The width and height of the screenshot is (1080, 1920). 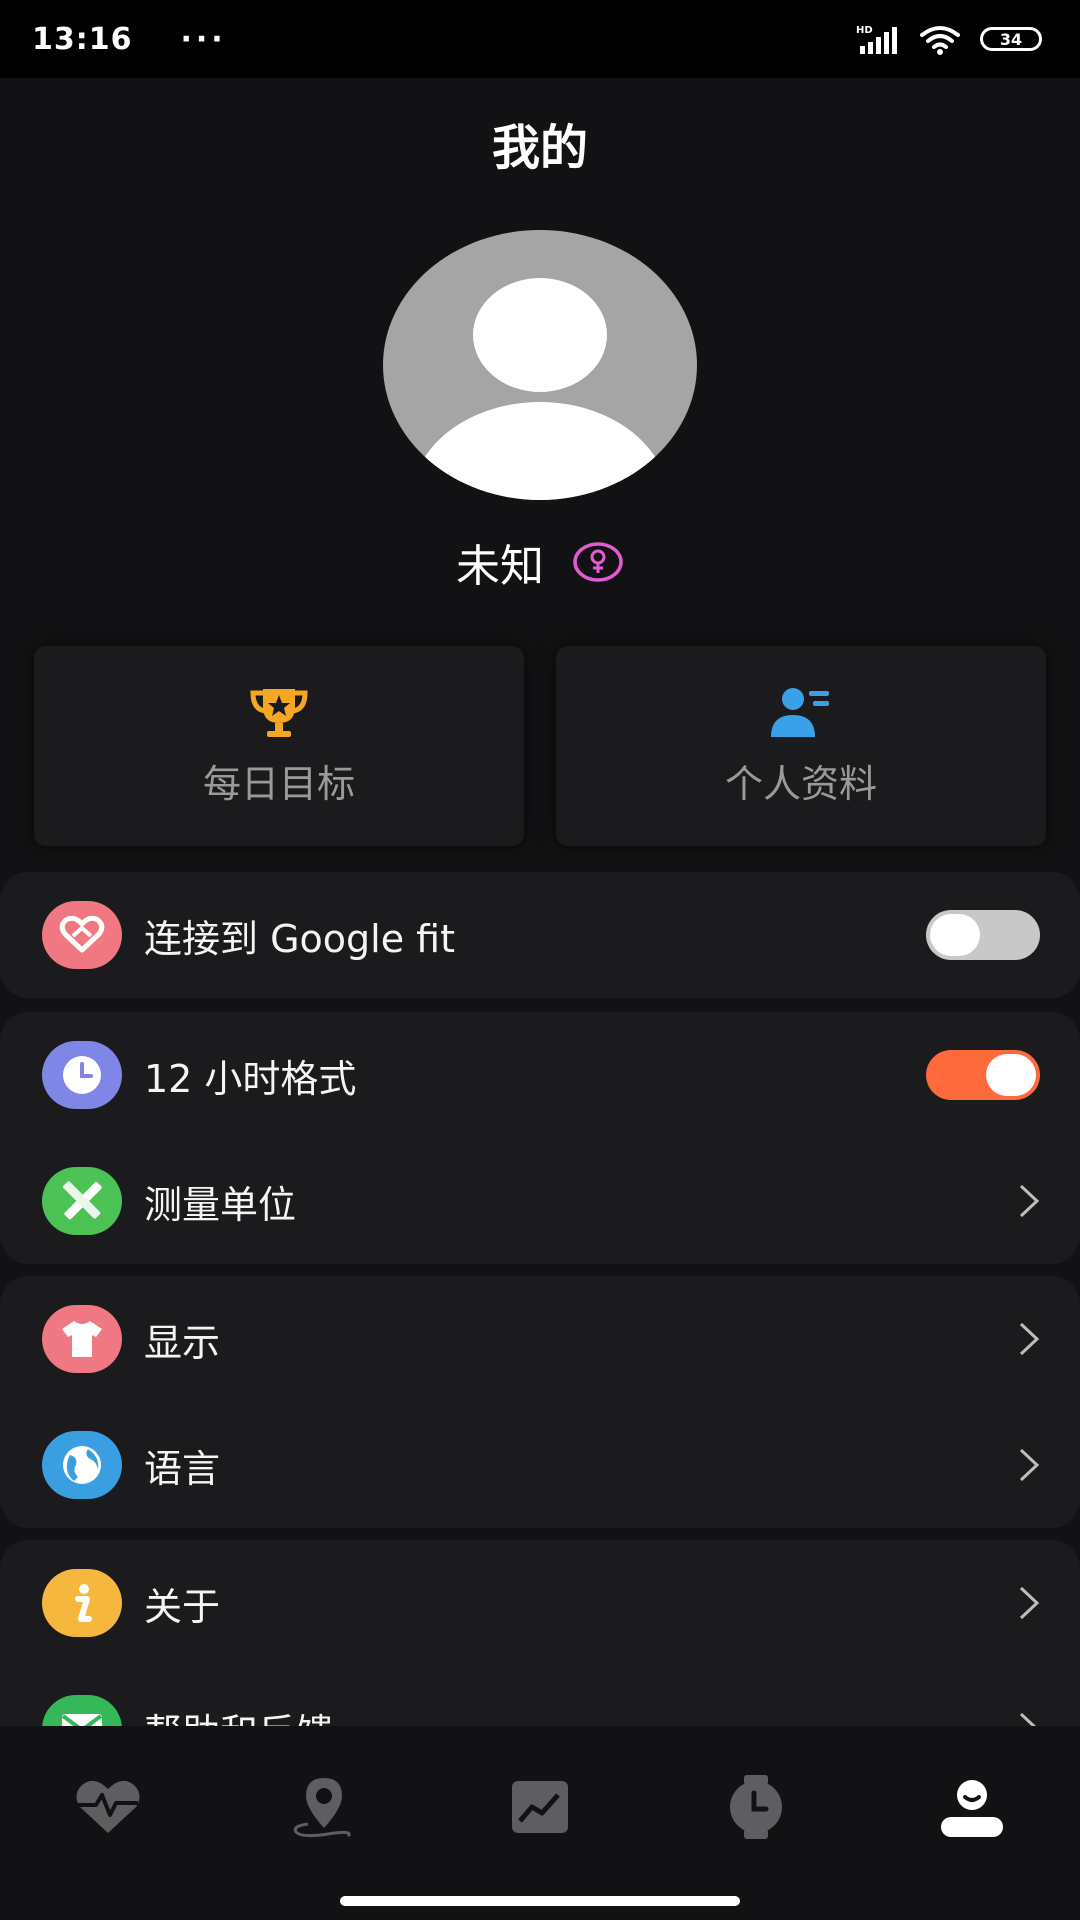 I want to click on heart-rate-icon, so click(x=108, y=1806).